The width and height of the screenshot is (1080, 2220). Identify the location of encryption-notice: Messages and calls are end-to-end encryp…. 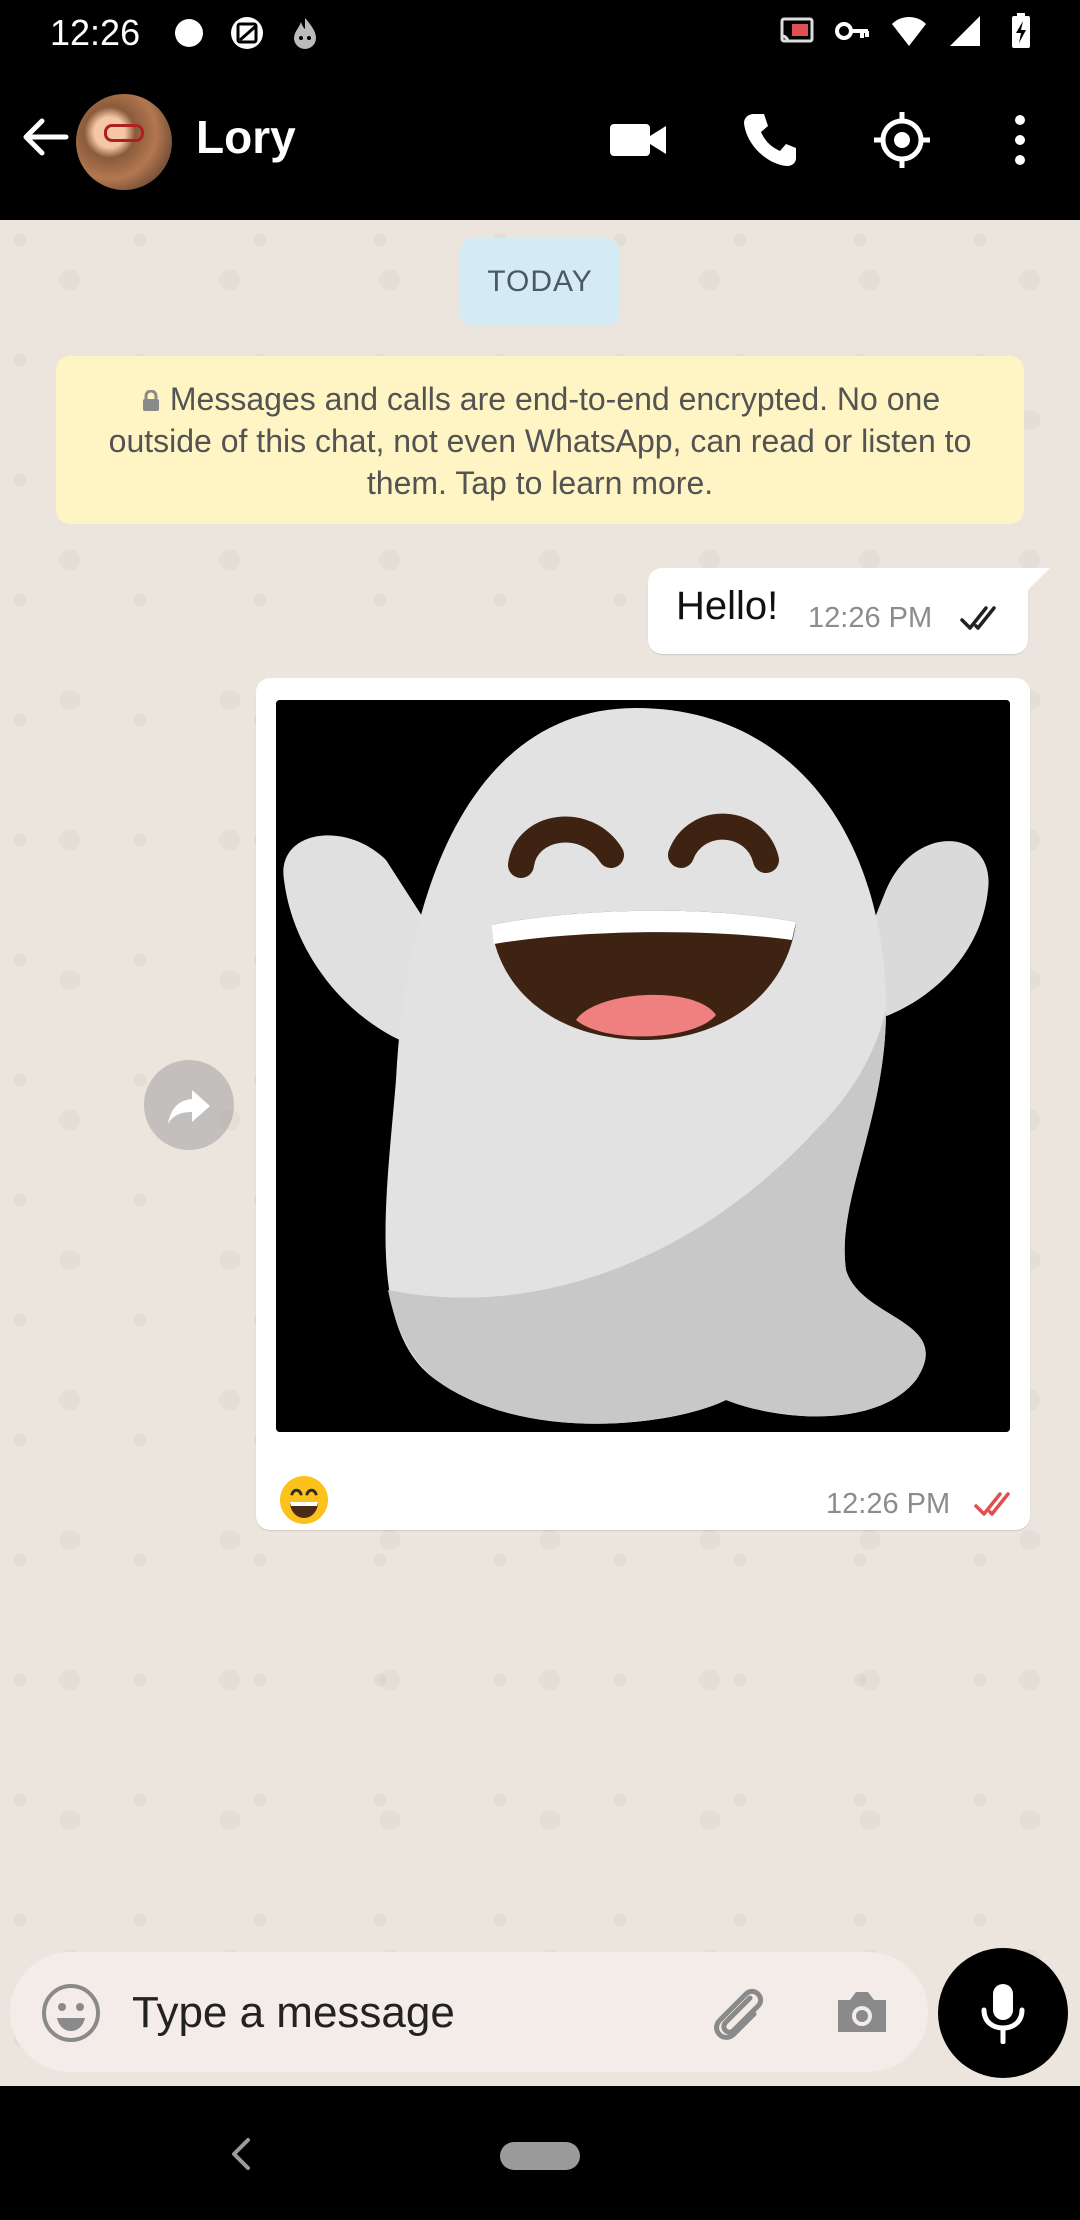
(540, 440).